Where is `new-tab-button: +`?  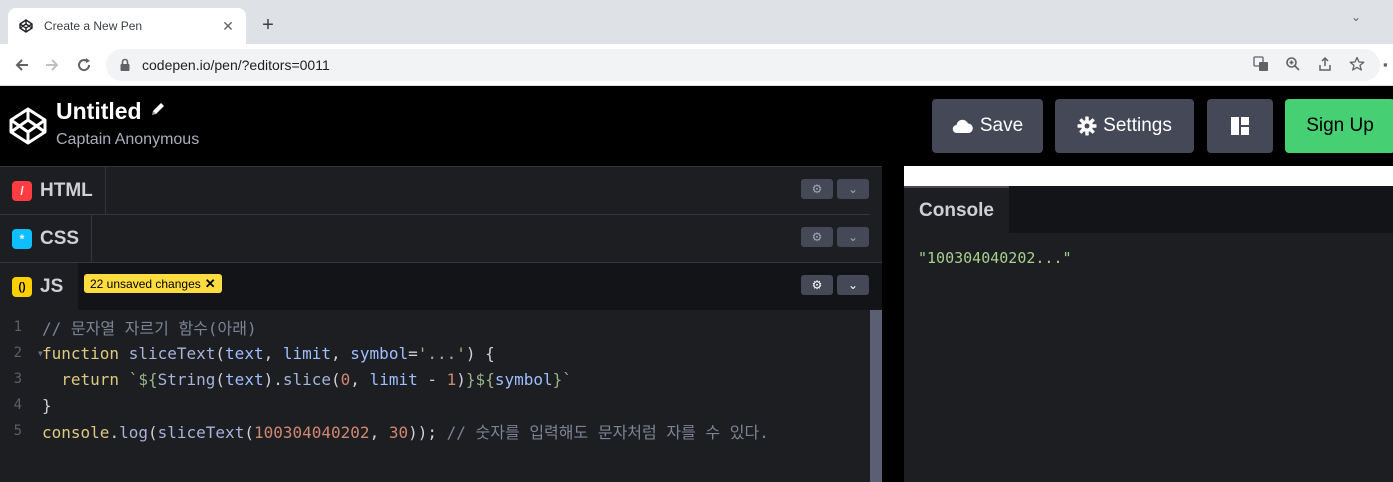
new-tab-button: + is located at coordinates (268, 25).